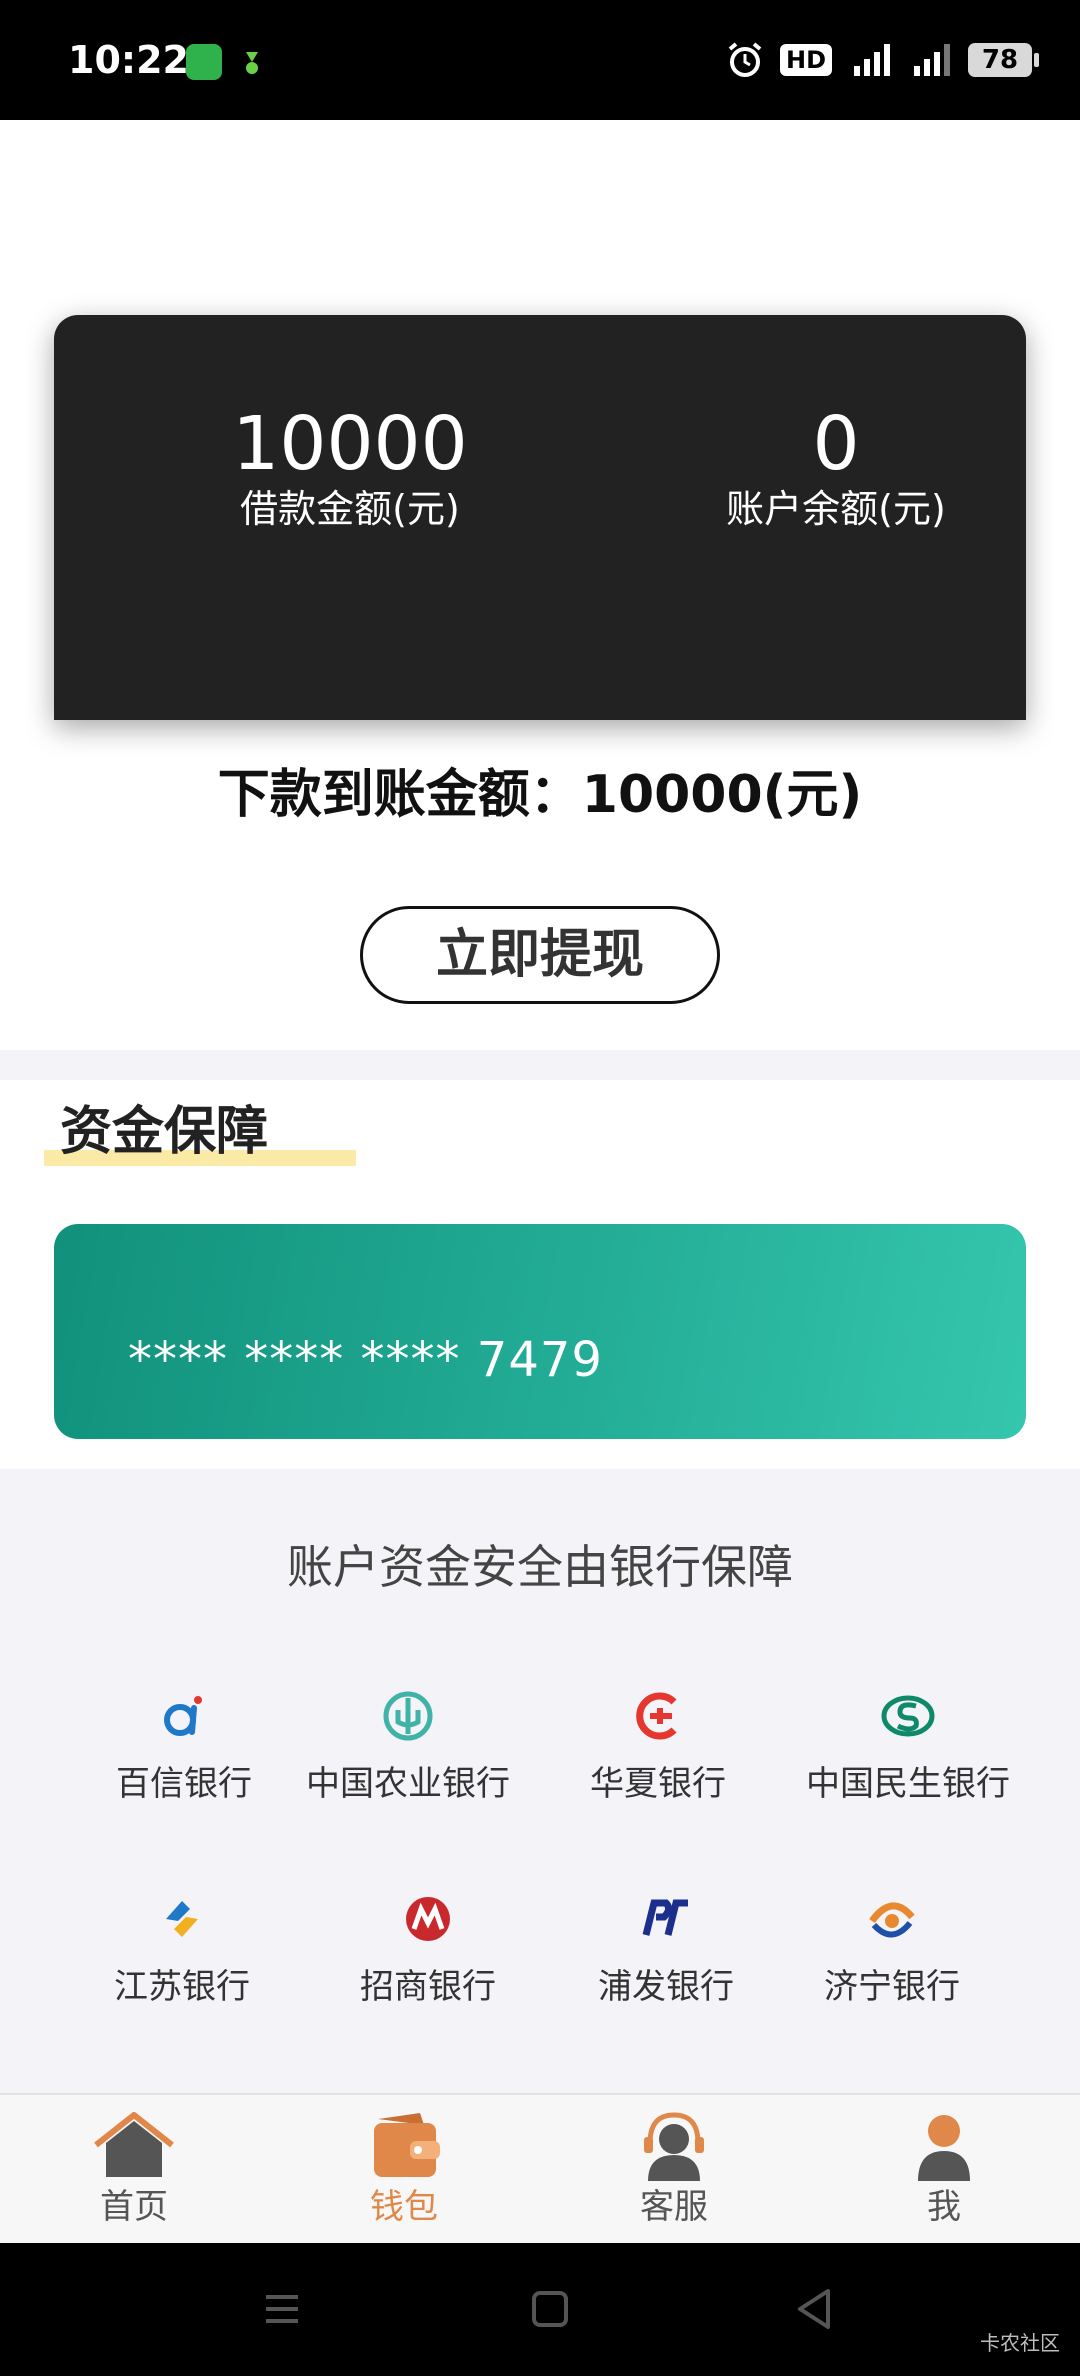 The height and width of the screenshot is (2376, 1080). What do you see at coordinates (128, 60) in the screenshot?
I see `status-time: 10:22` at bounding box center [128, 60].